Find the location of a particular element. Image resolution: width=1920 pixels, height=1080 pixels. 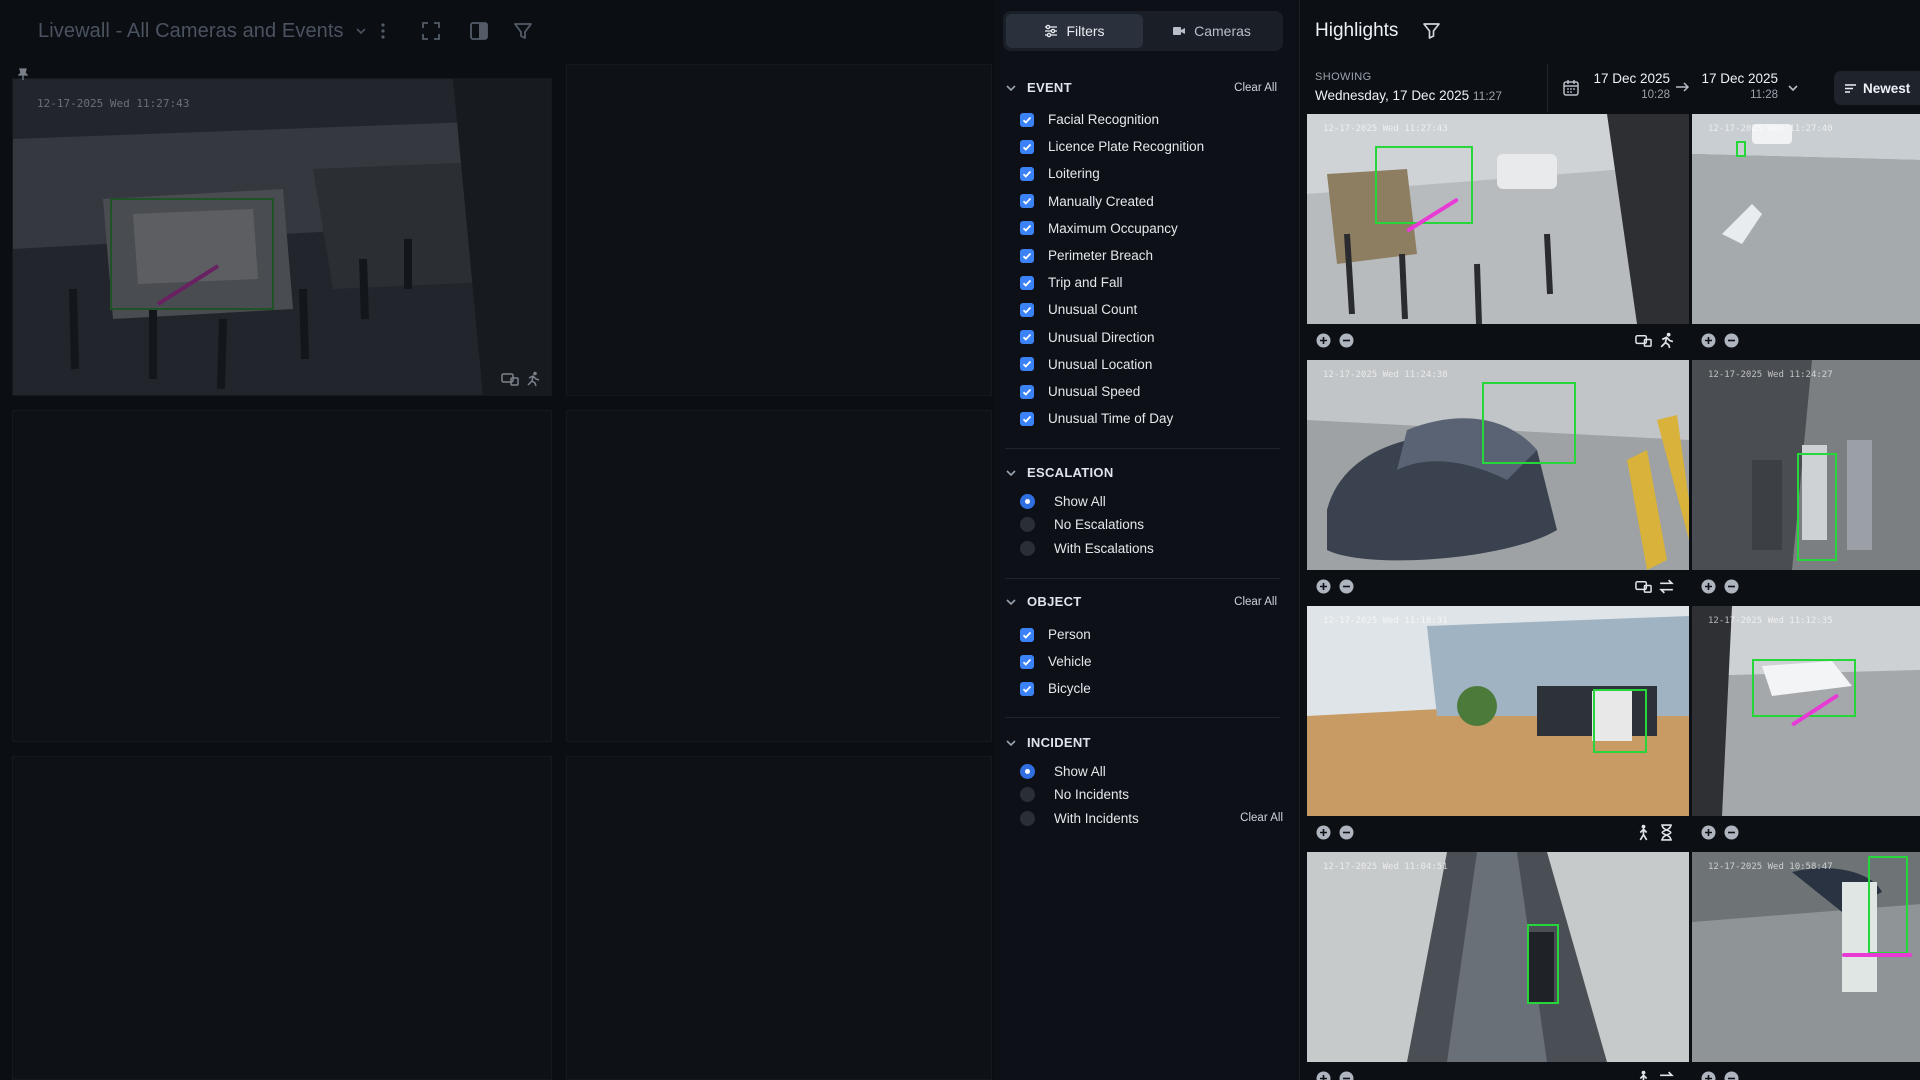

divider is located at coordinates (1547, 88).